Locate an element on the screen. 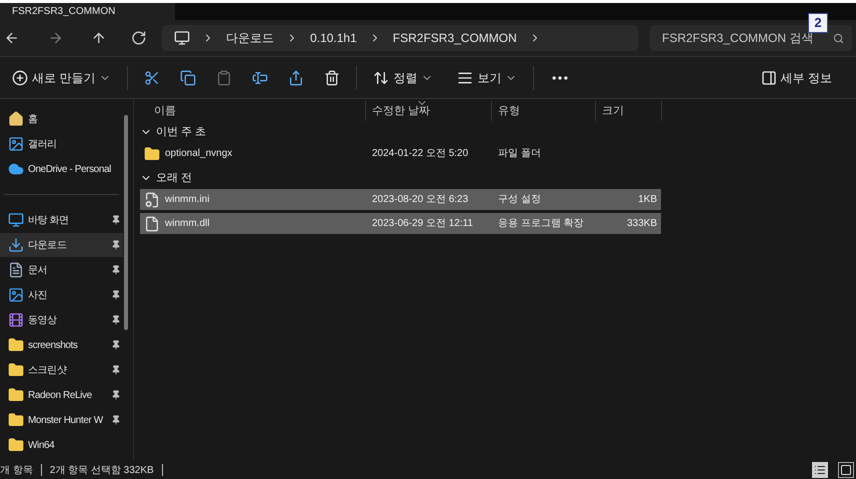 The height and width of the screenshot is (479, 856). scrollbar-thumb is located at coordinates (126, 222).